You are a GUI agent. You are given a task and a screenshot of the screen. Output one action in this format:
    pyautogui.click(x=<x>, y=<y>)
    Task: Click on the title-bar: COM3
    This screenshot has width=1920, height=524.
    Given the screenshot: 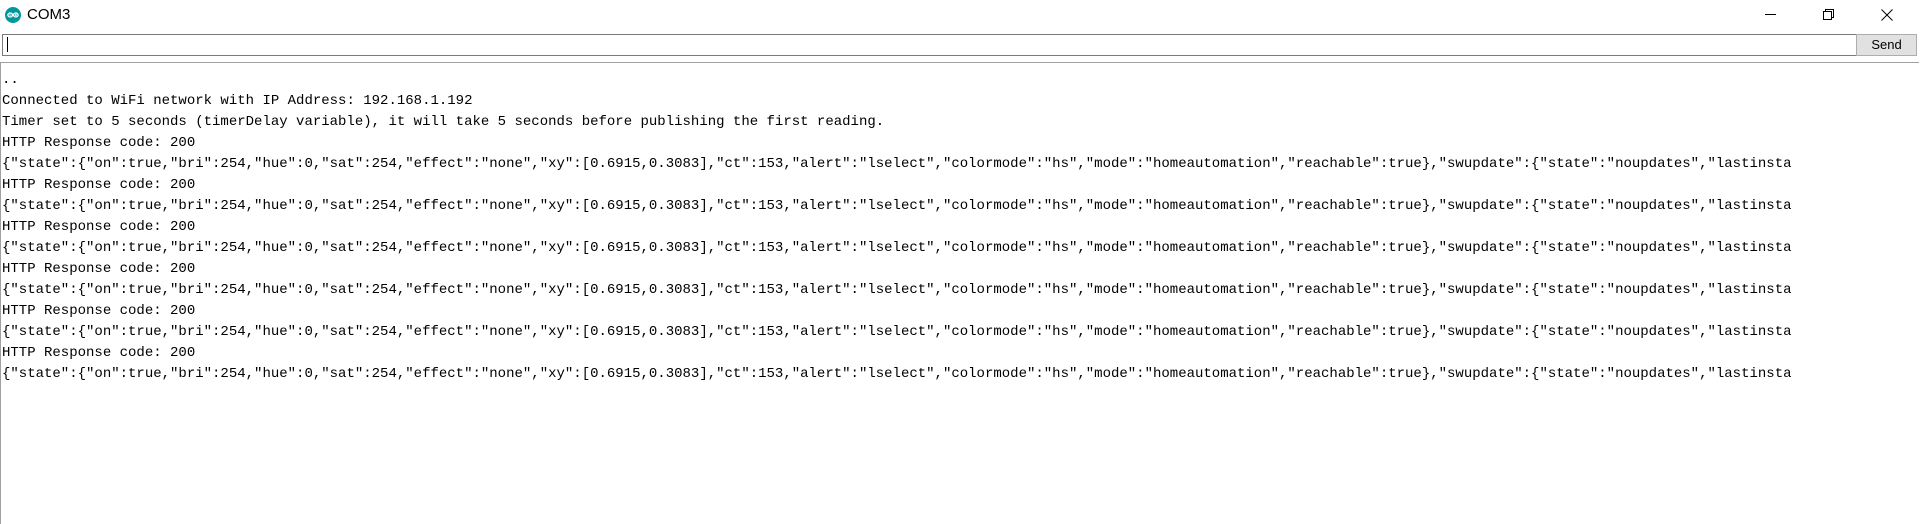 What is the action you would take?
    pyautogui.click(x=960, y=15)
    